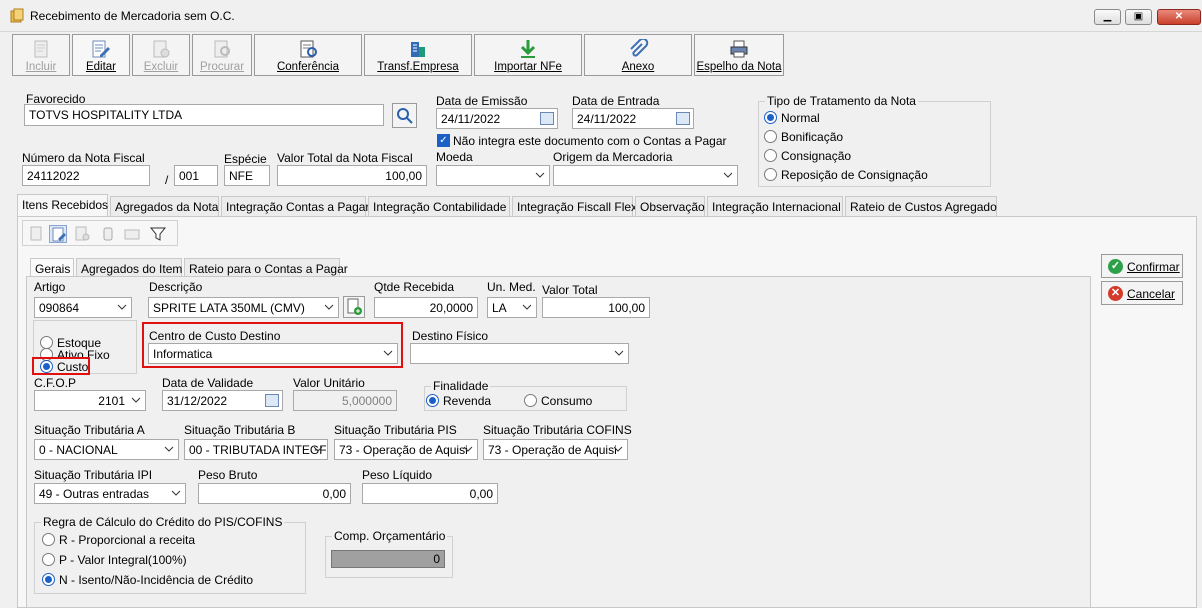 The image size is (1202, 608). I want to click on tab-agregados-nota: Agregados da Nota, so click(164, 206).